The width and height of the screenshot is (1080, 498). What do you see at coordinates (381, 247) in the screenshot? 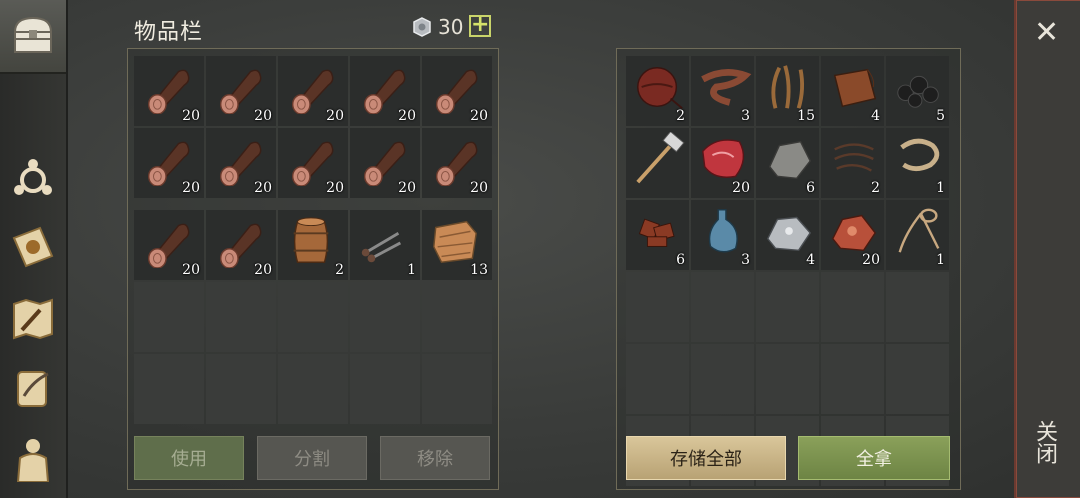
I see `nails-icon` at bounding box center [381, 247].